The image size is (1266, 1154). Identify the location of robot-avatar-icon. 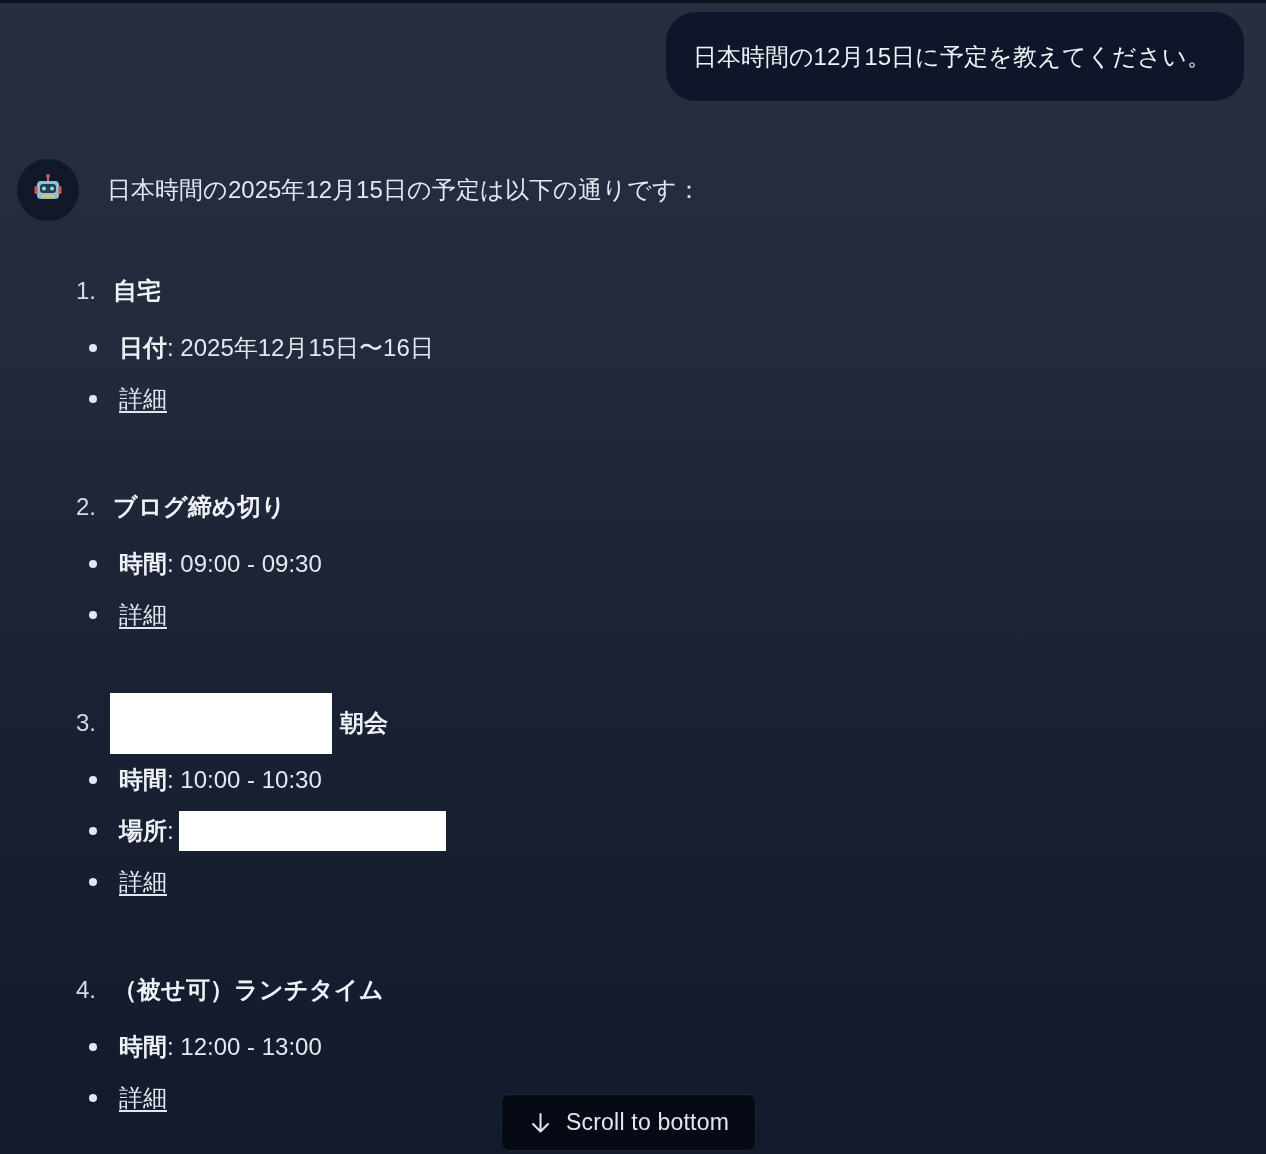
(48, 190).